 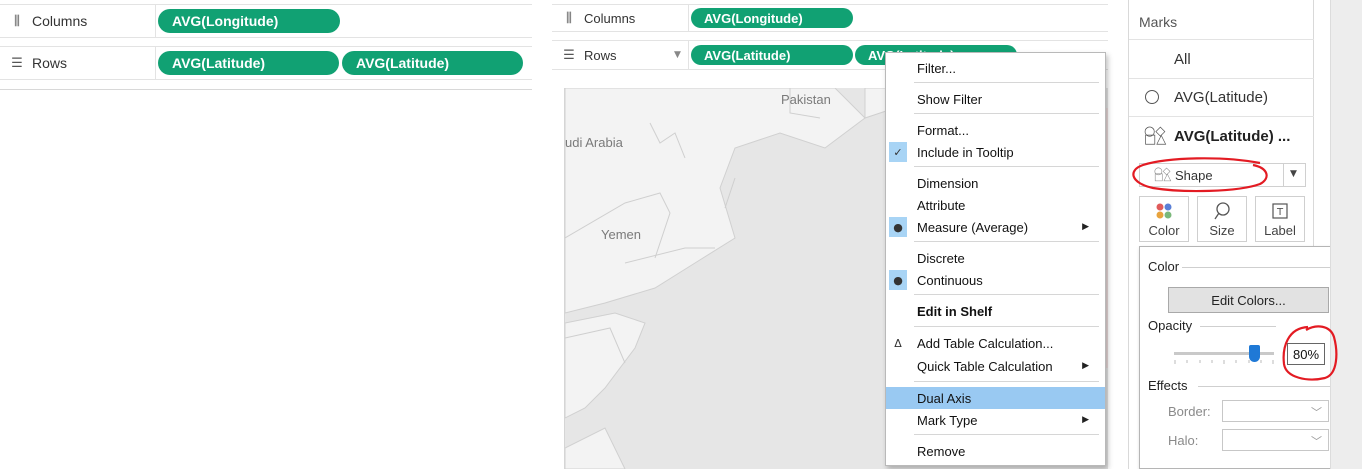 I want to click on layer-label: All, so click(x=1182, y=59).